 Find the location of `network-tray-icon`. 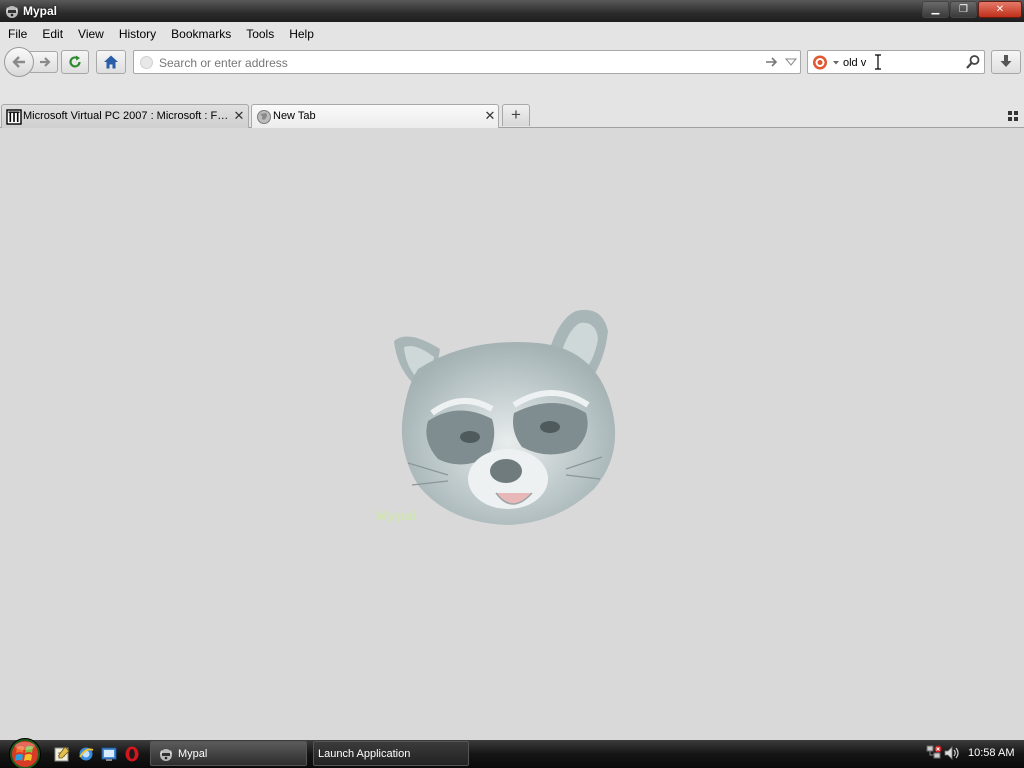

network-tray-icon is located at coordinates (934, 753).